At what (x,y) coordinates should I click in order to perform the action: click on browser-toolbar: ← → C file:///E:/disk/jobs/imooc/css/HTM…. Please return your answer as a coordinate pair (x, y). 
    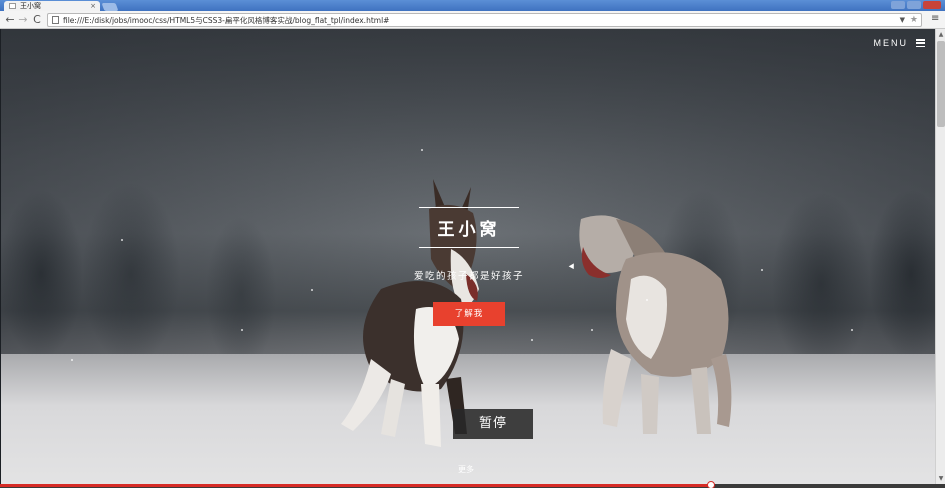
    Looking at the image, I should click on (472, 20).